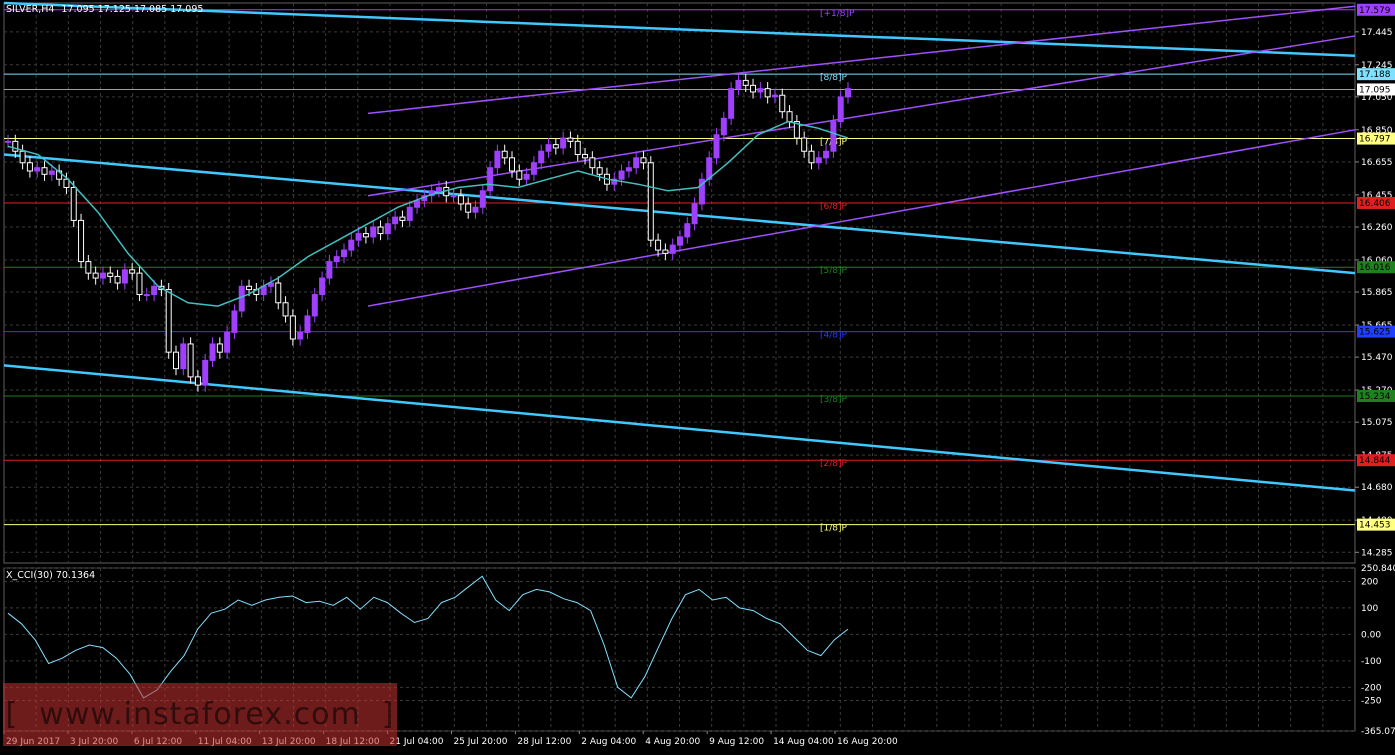 The height and width of the screenshot is (755, 1395). What do you see at coordinates (1377, 423) in the screenshot?
I see `price-tick-label: 15.075` at bounding box center [1377, 423].